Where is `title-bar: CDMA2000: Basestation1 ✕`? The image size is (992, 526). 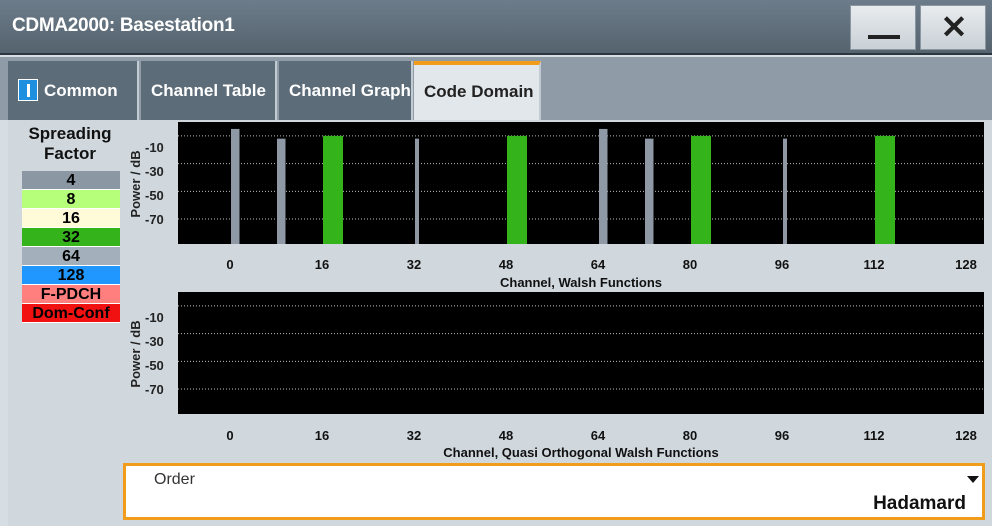
title-bar: CDMA2000: Basestation1 ✕ is located at coordinates (496, 27).